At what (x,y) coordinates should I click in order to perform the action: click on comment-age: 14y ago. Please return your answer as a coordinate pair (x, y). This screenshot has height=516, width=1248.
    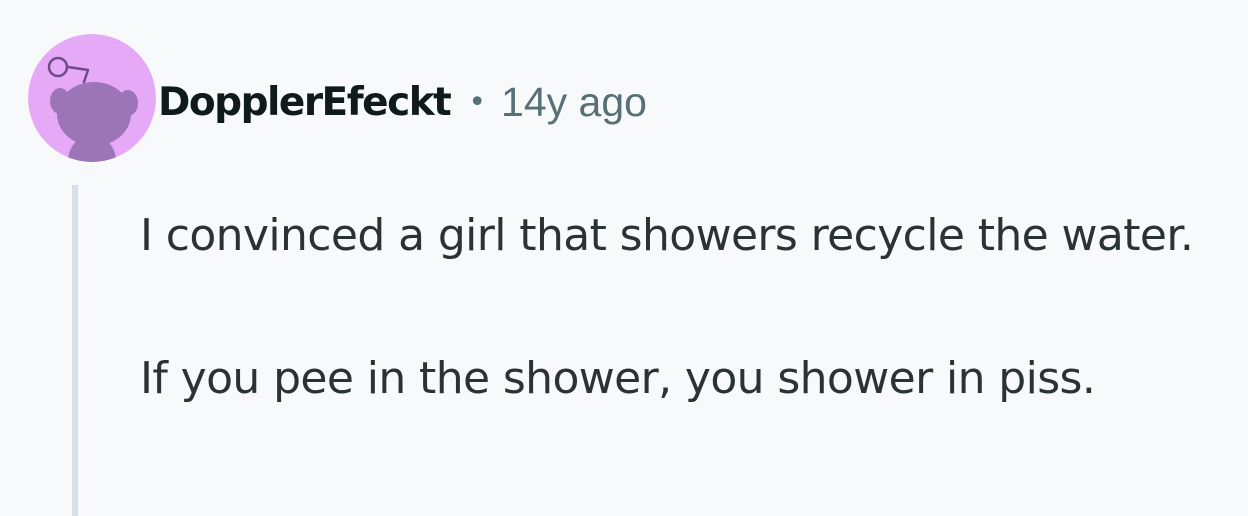
    Looking at the image, I should click on (574, 102).